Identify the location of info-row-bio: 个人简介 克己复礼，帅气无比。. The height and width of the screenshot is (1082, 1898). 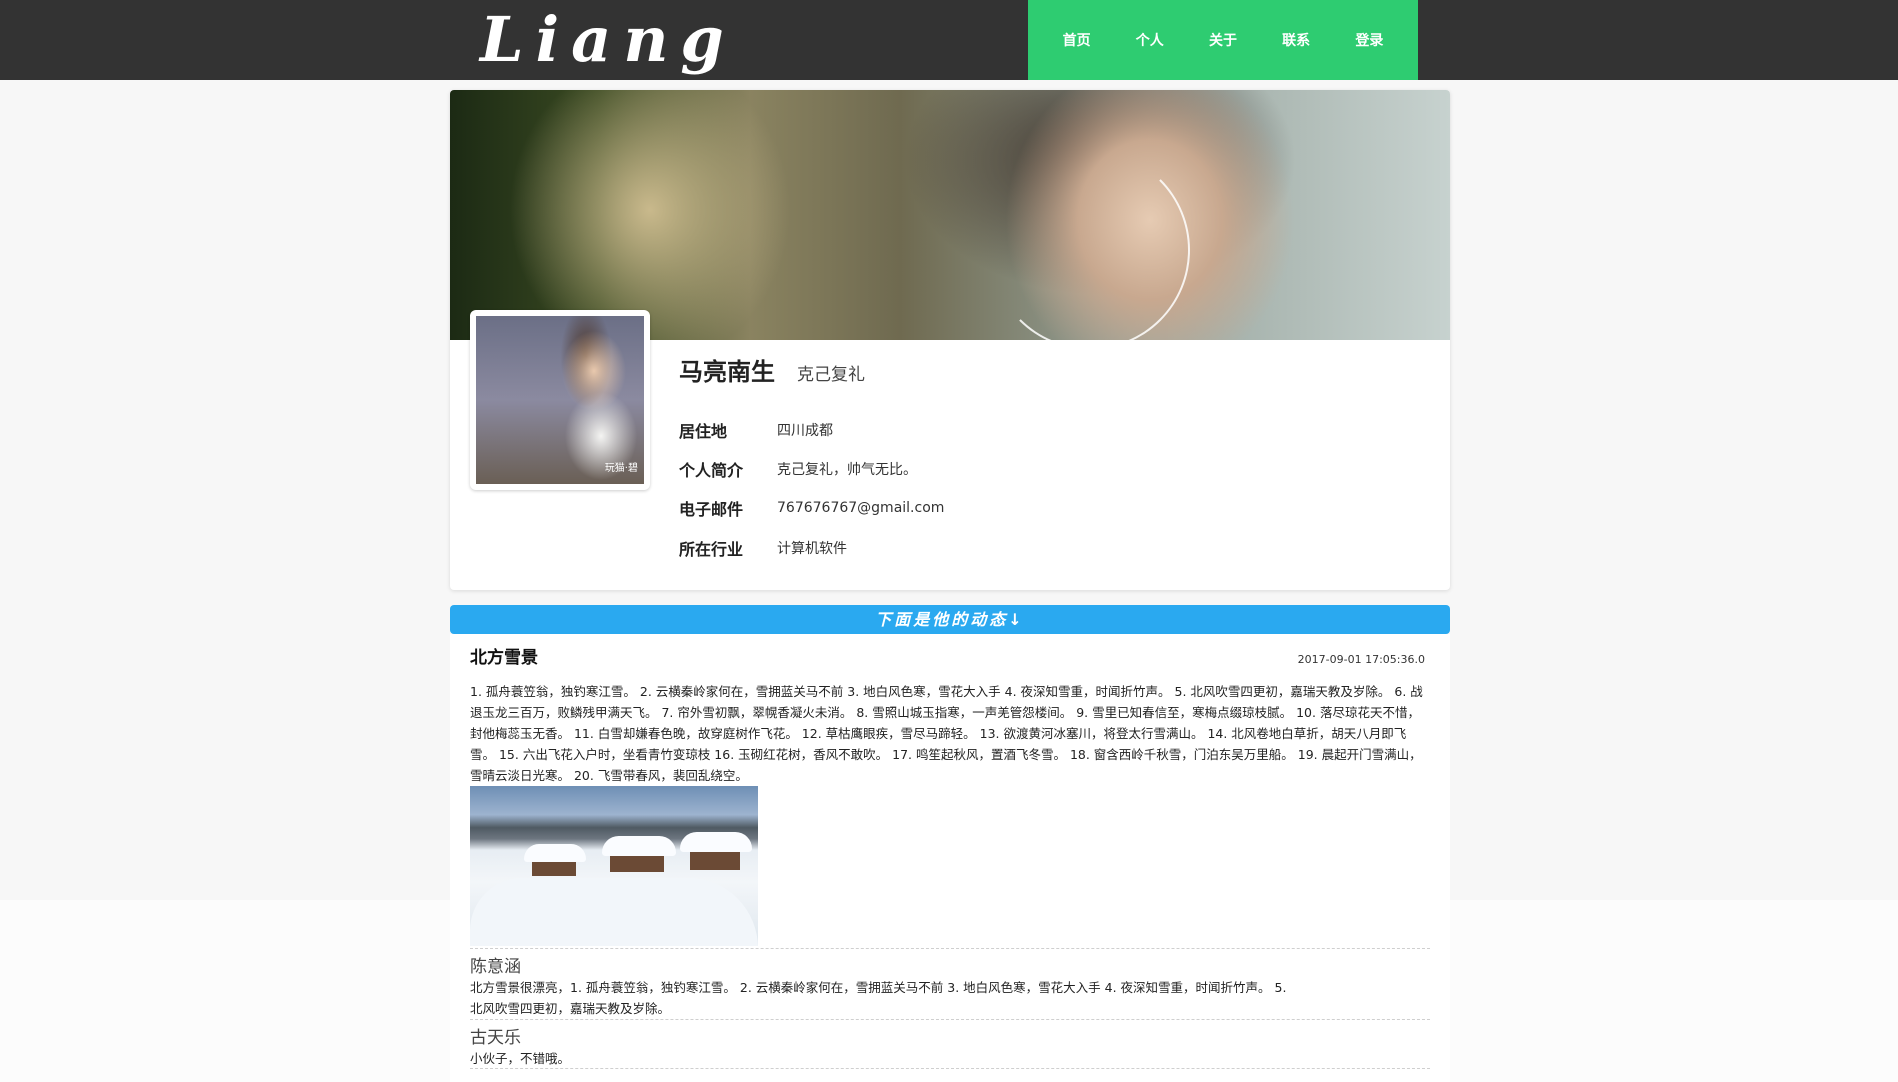
(798, 469).